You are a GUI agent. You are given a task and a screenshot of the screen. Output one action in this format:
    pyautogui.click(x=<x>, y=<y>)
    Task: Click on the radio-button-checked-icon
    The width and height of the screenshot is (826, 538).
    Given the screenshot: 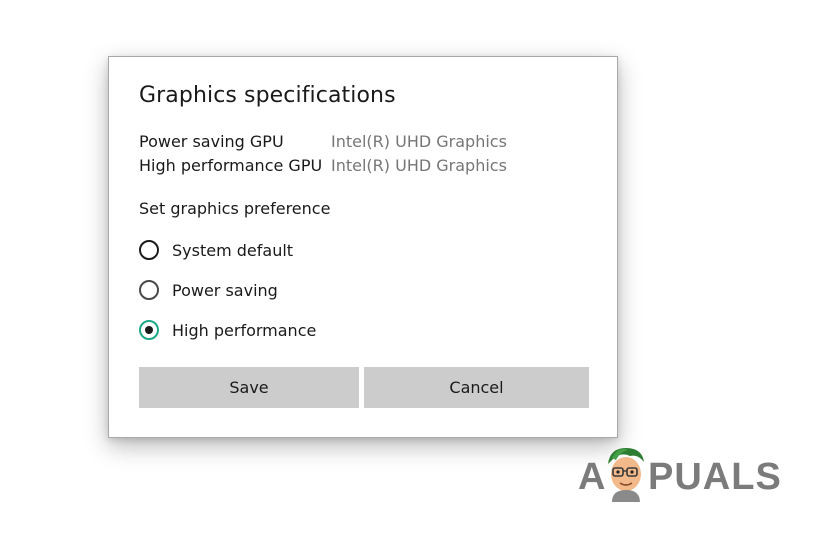 What is the action you would take?
    pyautogui.click(x=149, y=330)
    